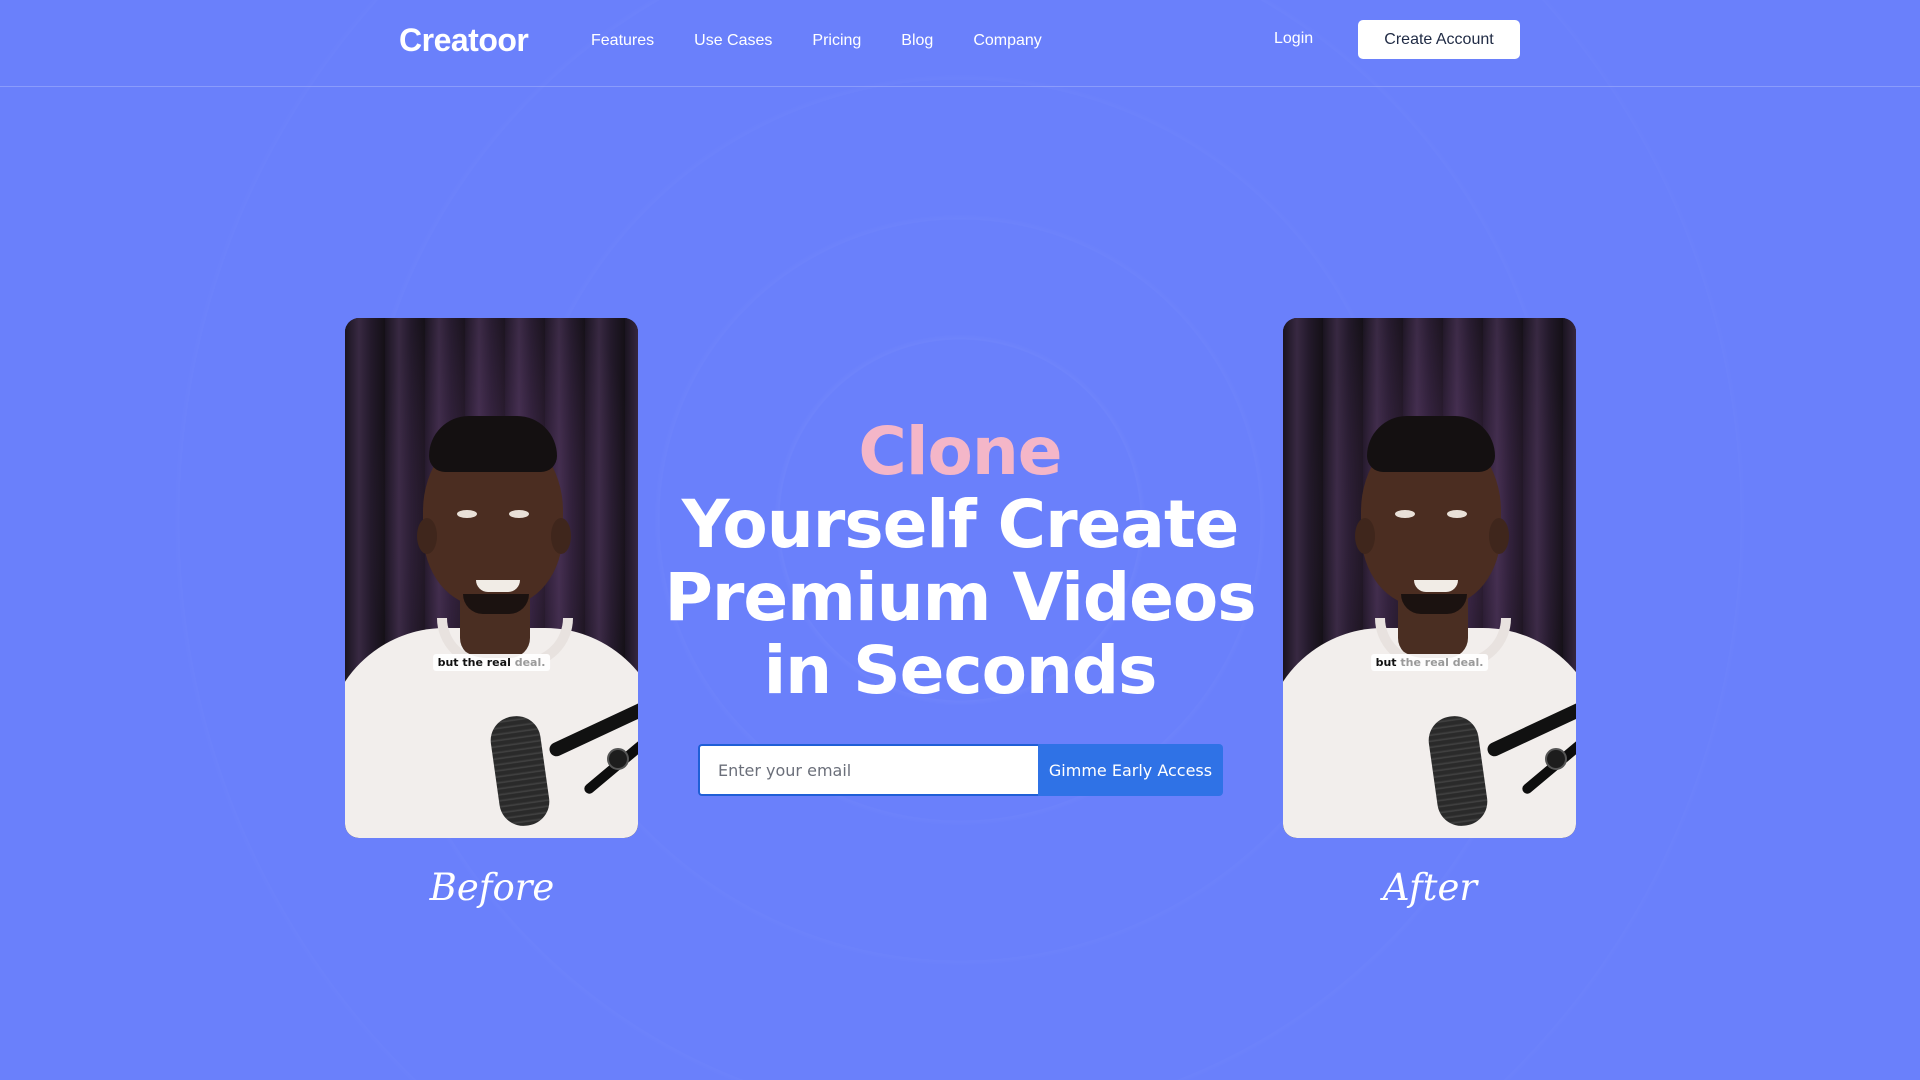 The image size is (1920, 1080). What do you see at coordinates (868, 770) in the screenshot?
I see `email-input` at bounding box center [868, 770].